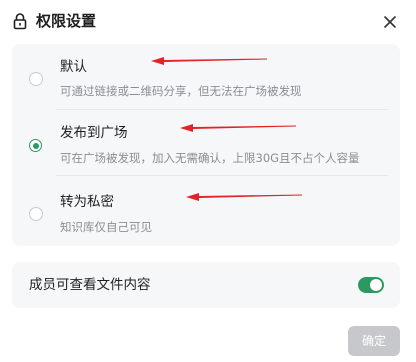 This screenshot has height=362, width=416. Describe the element at coordinates (35, 145) in the screenshot. I see `radio-publish-to-square` at that location.